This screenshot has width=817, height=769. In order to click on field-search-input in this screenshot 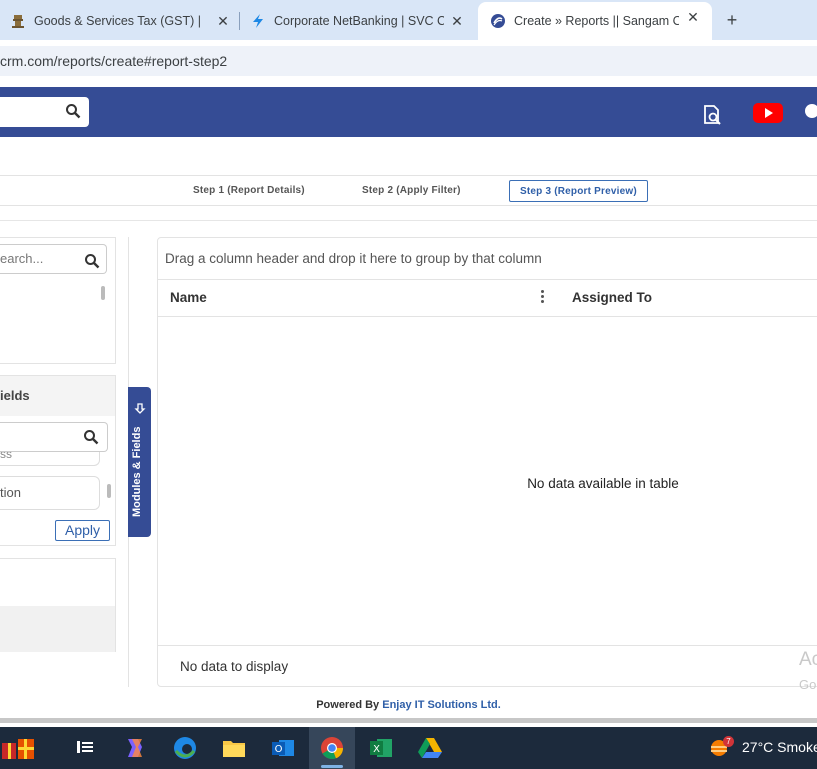, I will do `click(54, 437)`.